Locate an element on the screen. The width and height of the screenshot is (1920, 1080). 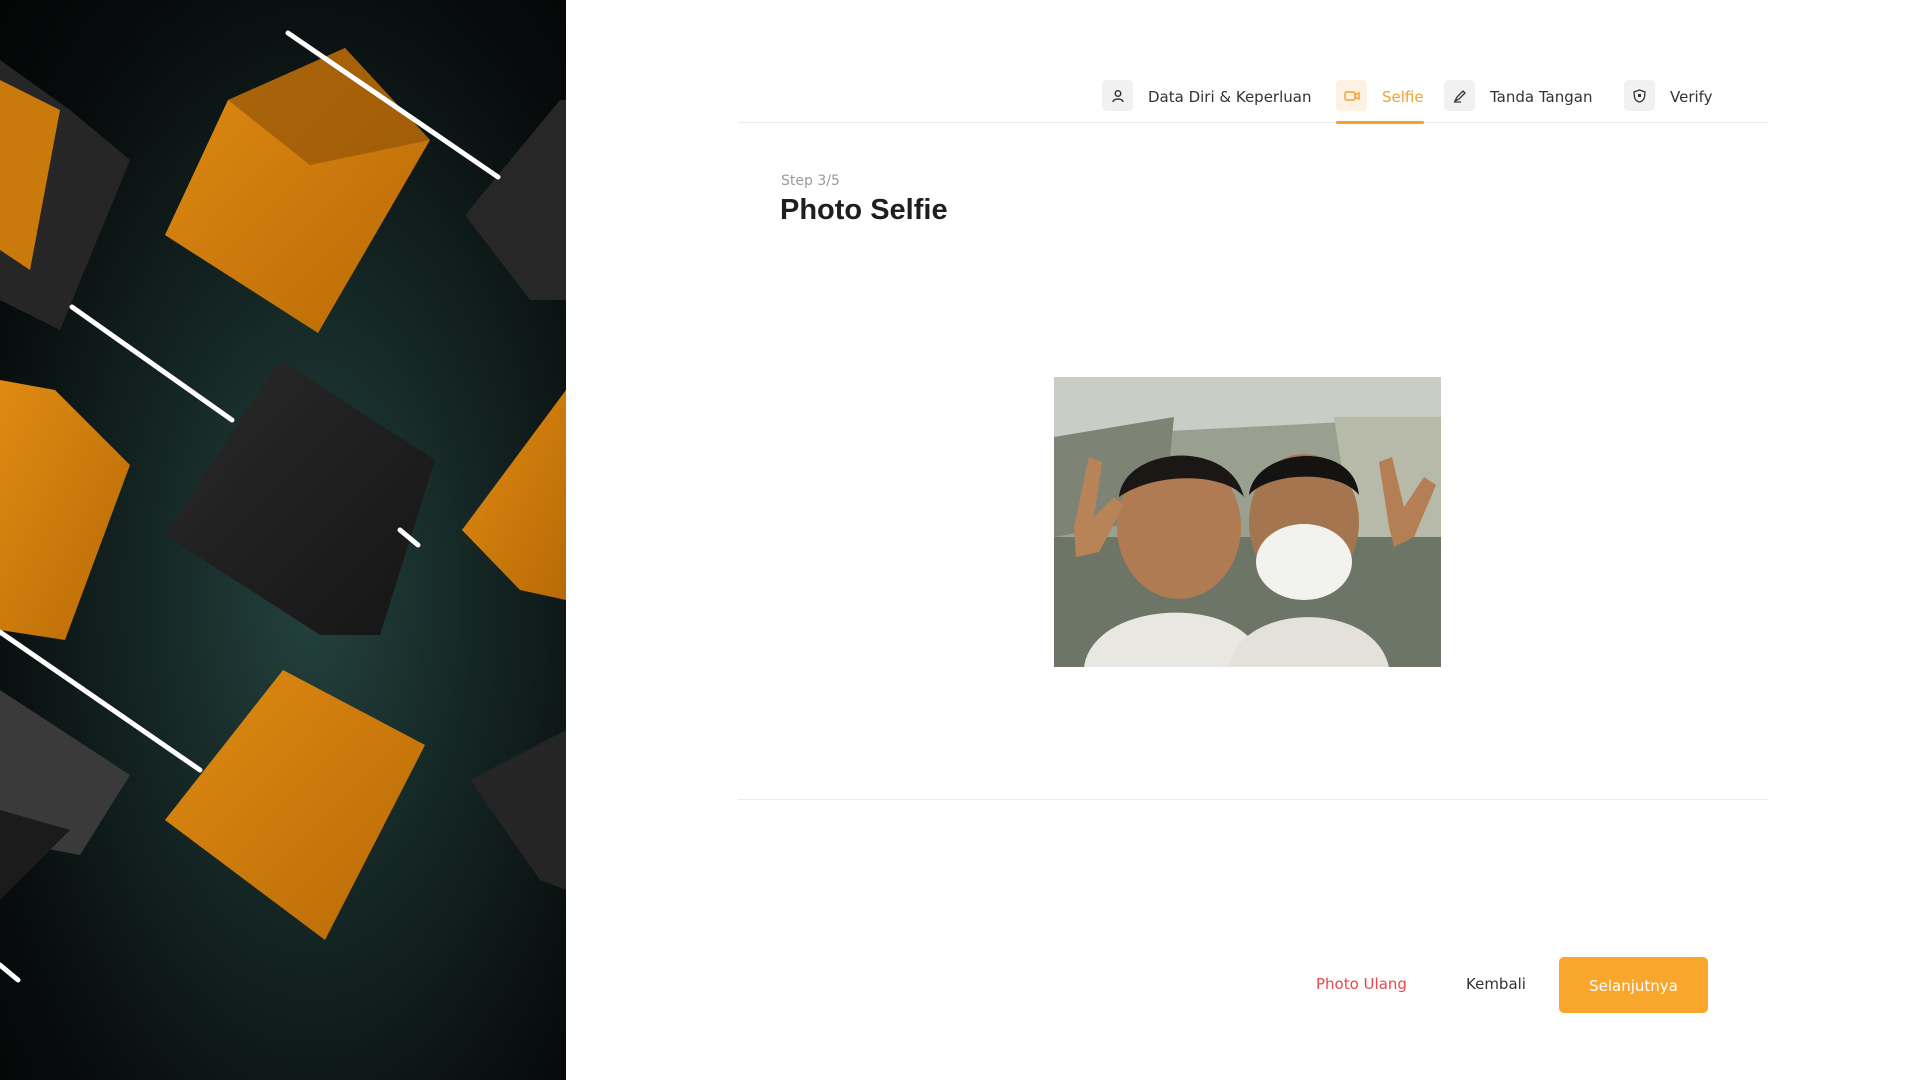
selfie-photo is located at coordinates (1247, 522).